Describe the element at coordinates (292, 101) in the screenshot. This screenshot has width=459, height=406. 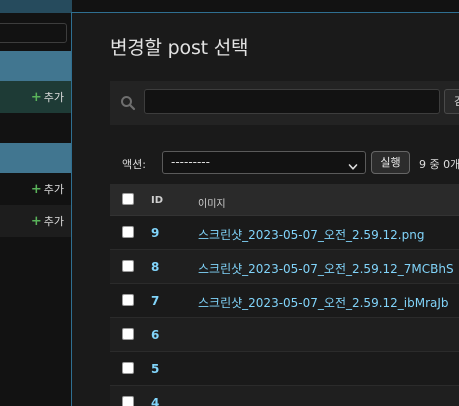
I see `search-input` at that location.